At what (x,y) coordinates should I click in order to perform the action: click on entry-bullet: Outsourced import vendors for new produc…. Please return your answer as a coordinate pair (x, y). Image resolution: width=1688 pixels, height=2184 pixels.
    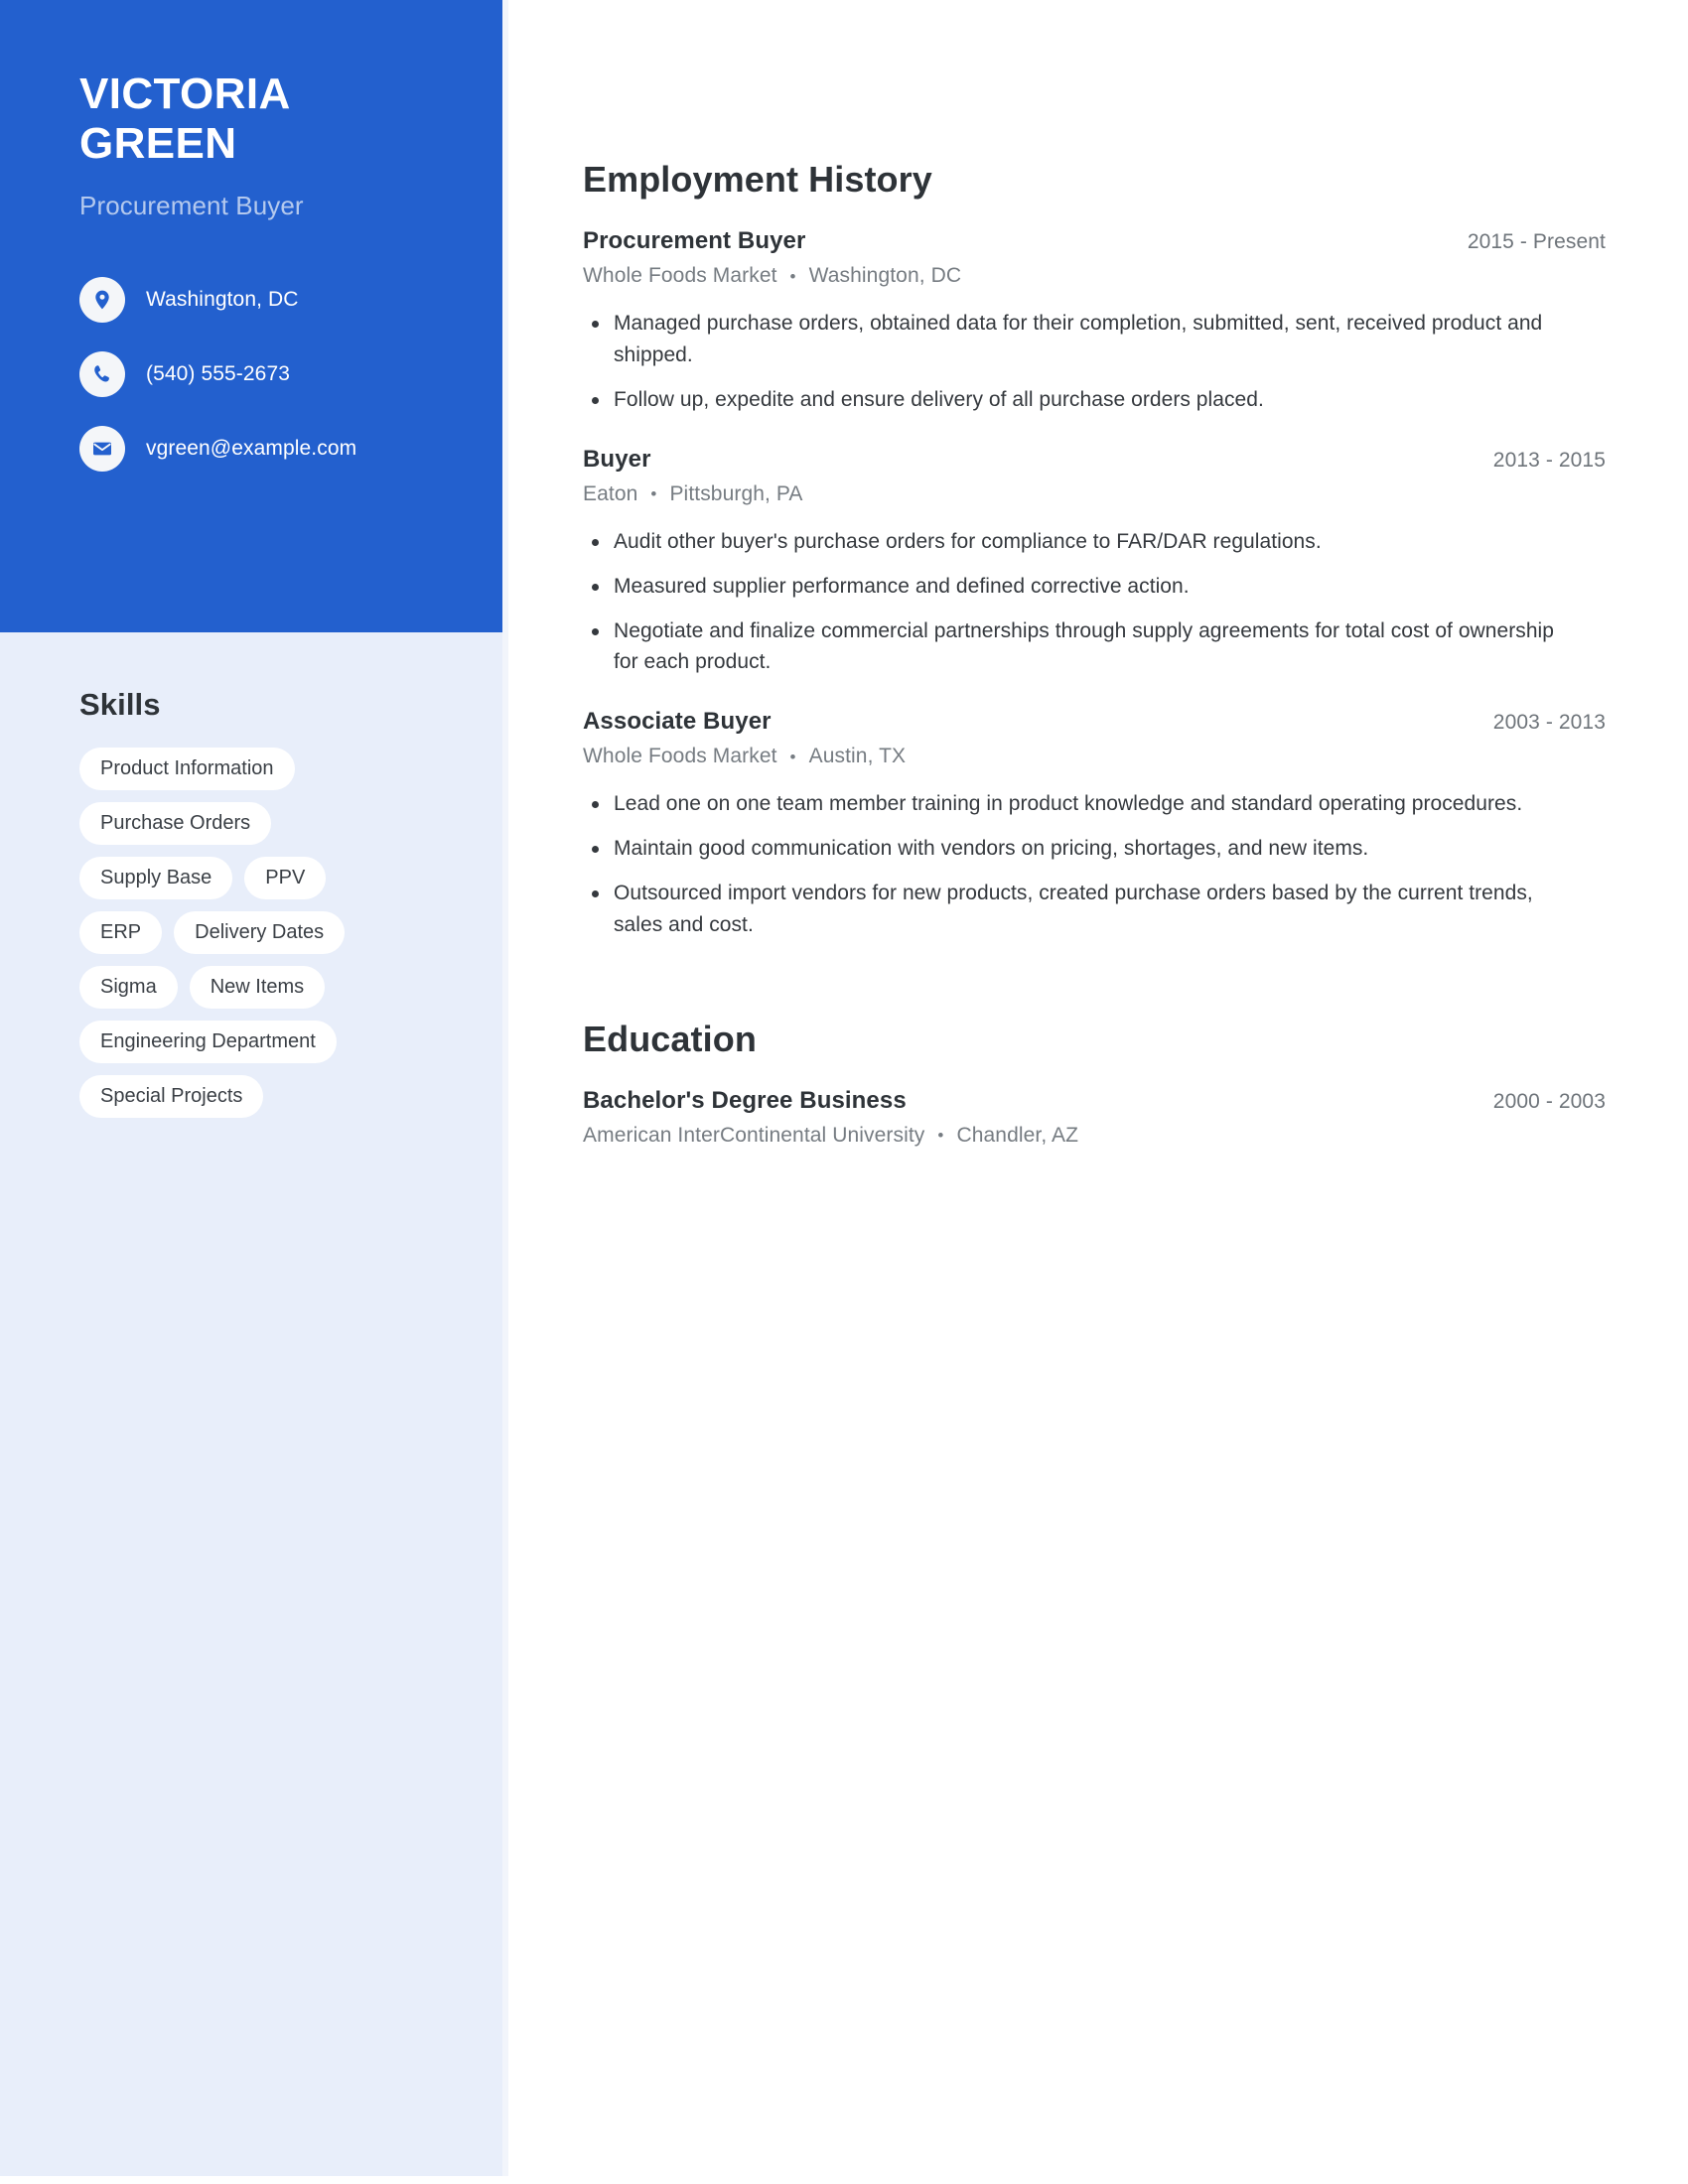
    Looking at the image, I should click on (1079, 909).